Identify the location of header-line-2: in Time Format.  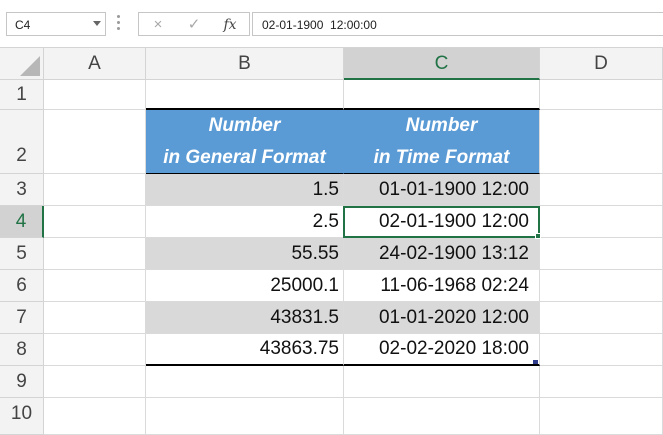
(441, 157).